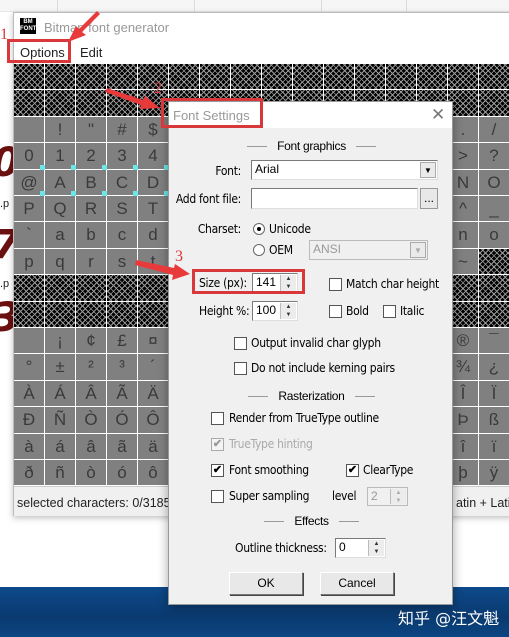 The image size is (509, 637). What do you see at coordinates (122, 393) in the screenshot?
I see `char-cell: Ã` at bounding box center [122, 393].